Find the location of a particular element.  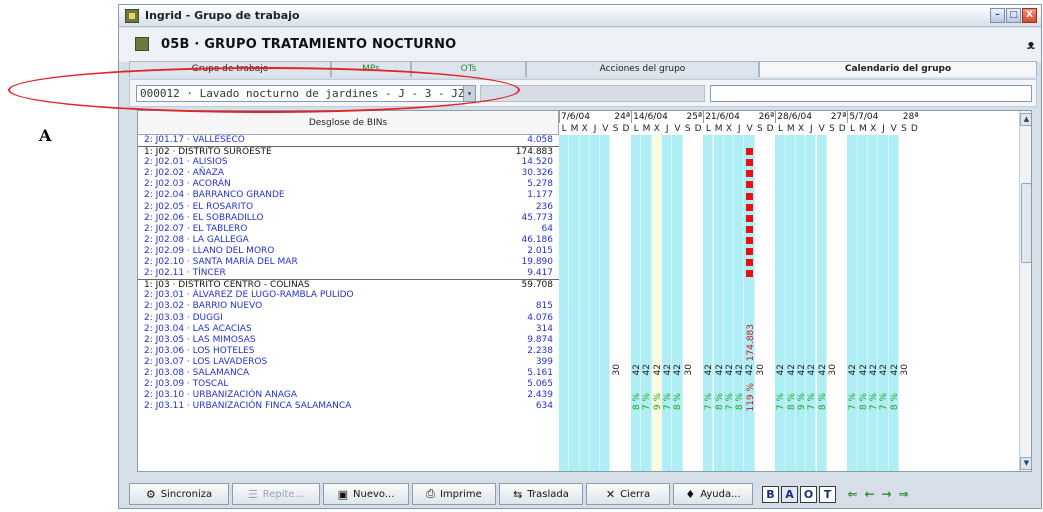

binoculars-icon: ᴥ is located at coordinates (1031, 45).